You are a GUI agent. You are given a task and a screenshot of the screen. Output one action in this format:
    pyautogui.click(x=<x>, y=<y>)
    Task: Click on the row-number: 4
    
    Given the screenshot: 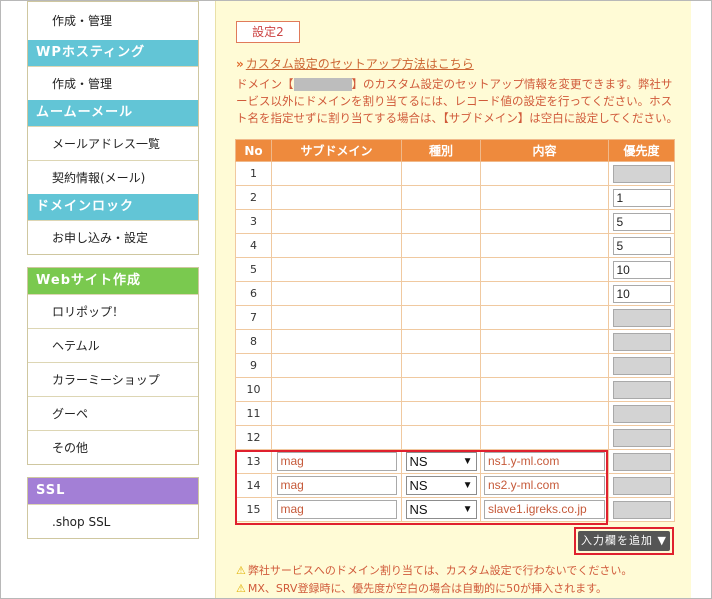 What is the action you would take?
    pyautogui.click(x=253, y=245)
    